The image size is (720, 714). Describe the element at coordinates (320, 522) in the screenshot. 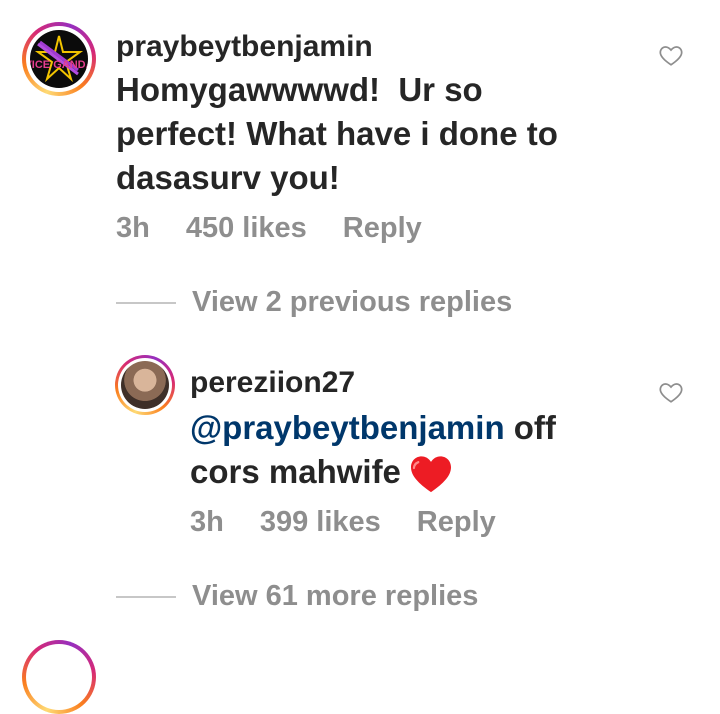

I see `likes-count: 399 likes` at that location.